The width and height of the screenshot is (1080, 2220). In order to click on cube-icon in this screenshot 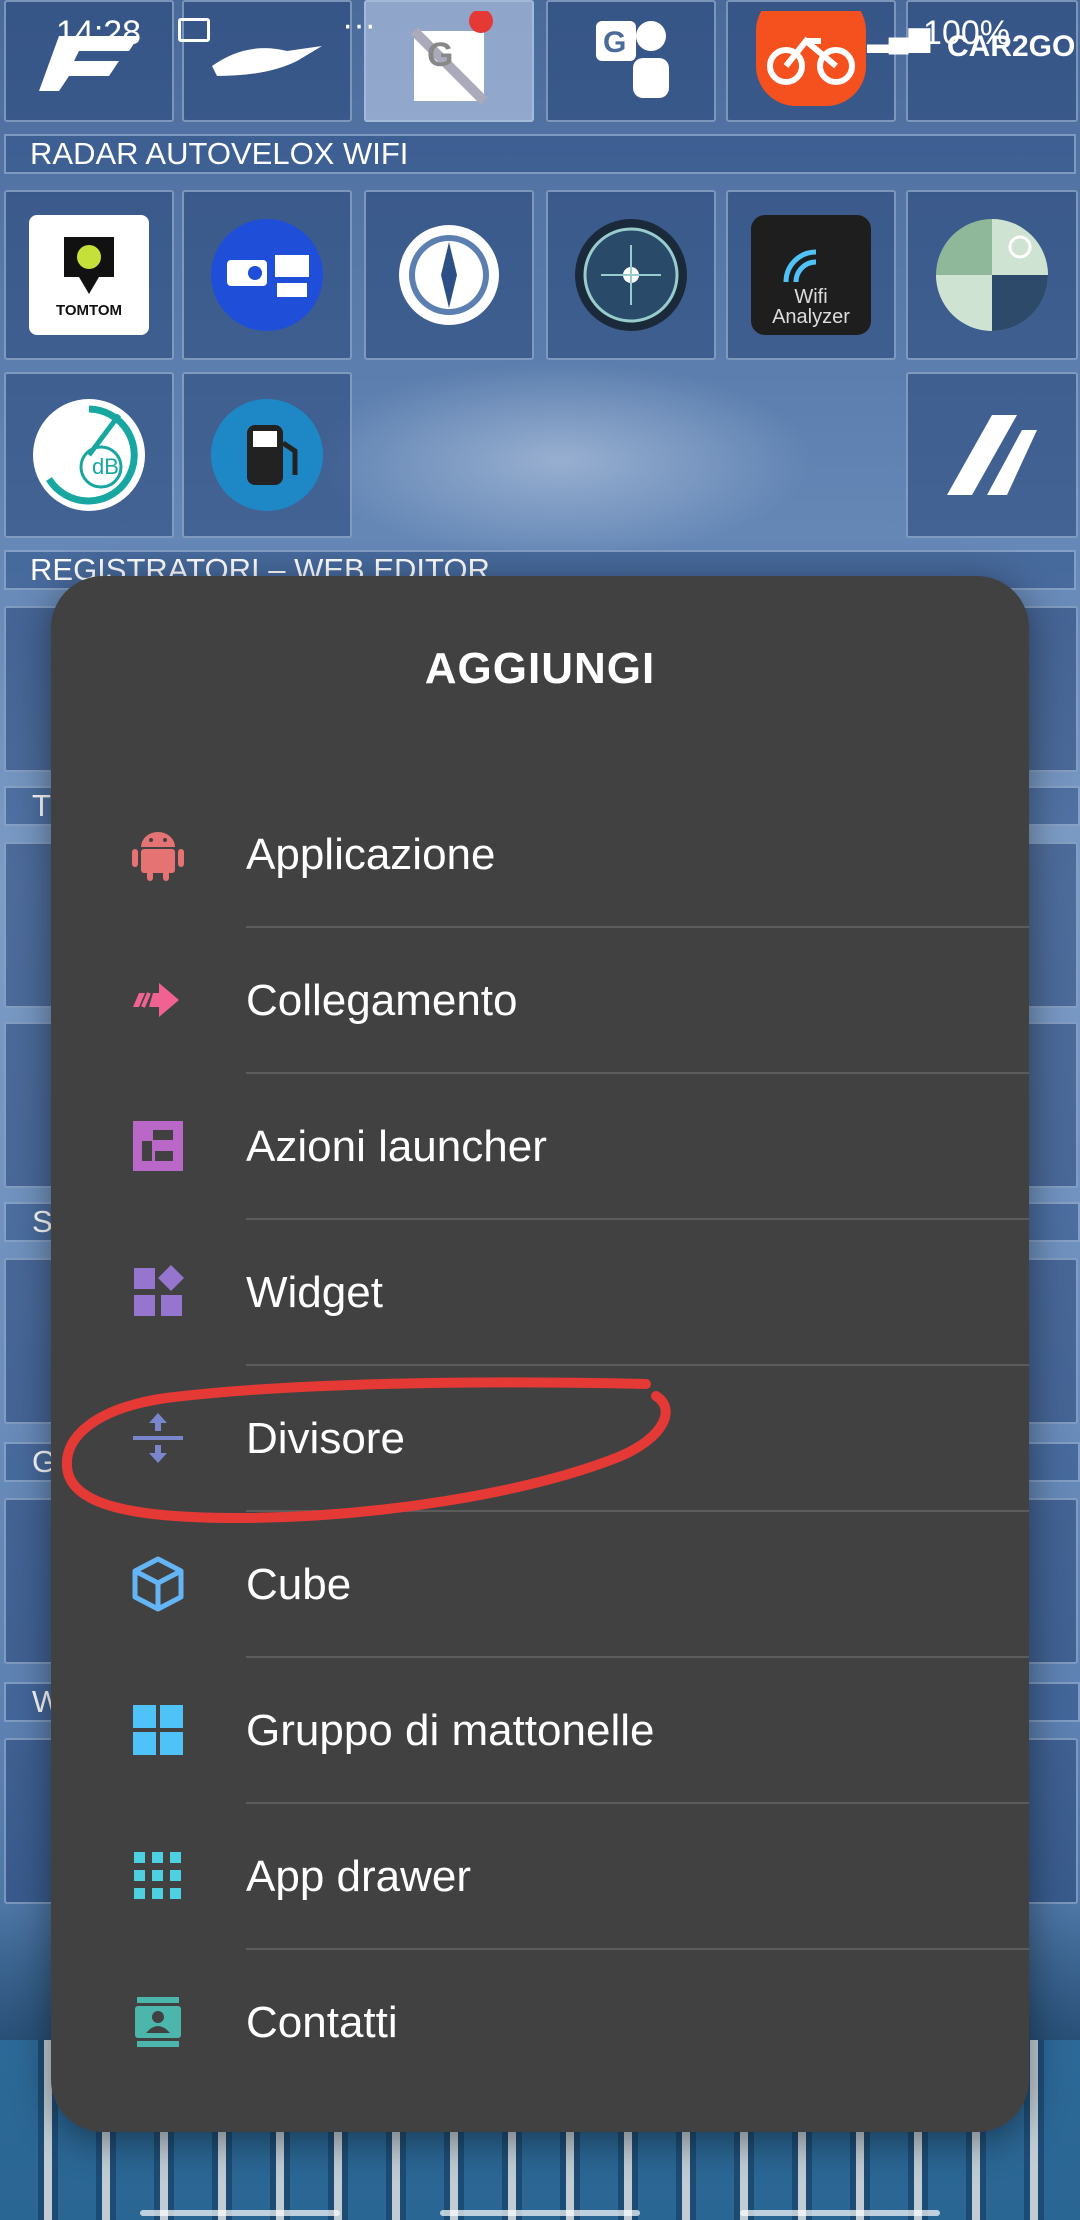, I will do `click(158, 1584)`.